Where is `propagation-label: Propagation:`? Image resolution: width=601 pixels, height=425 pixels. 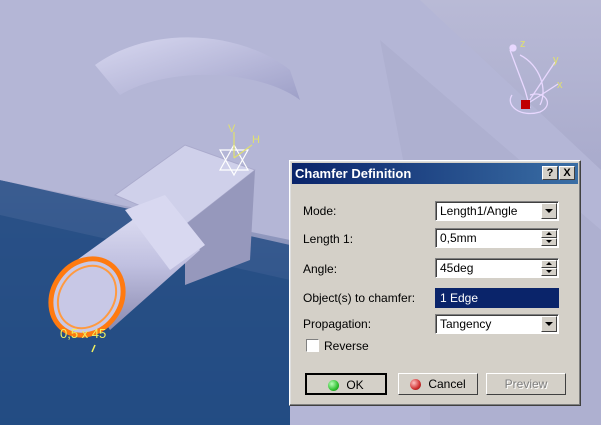 propagation-label: Propagation: is located at coordinates (337, 324).